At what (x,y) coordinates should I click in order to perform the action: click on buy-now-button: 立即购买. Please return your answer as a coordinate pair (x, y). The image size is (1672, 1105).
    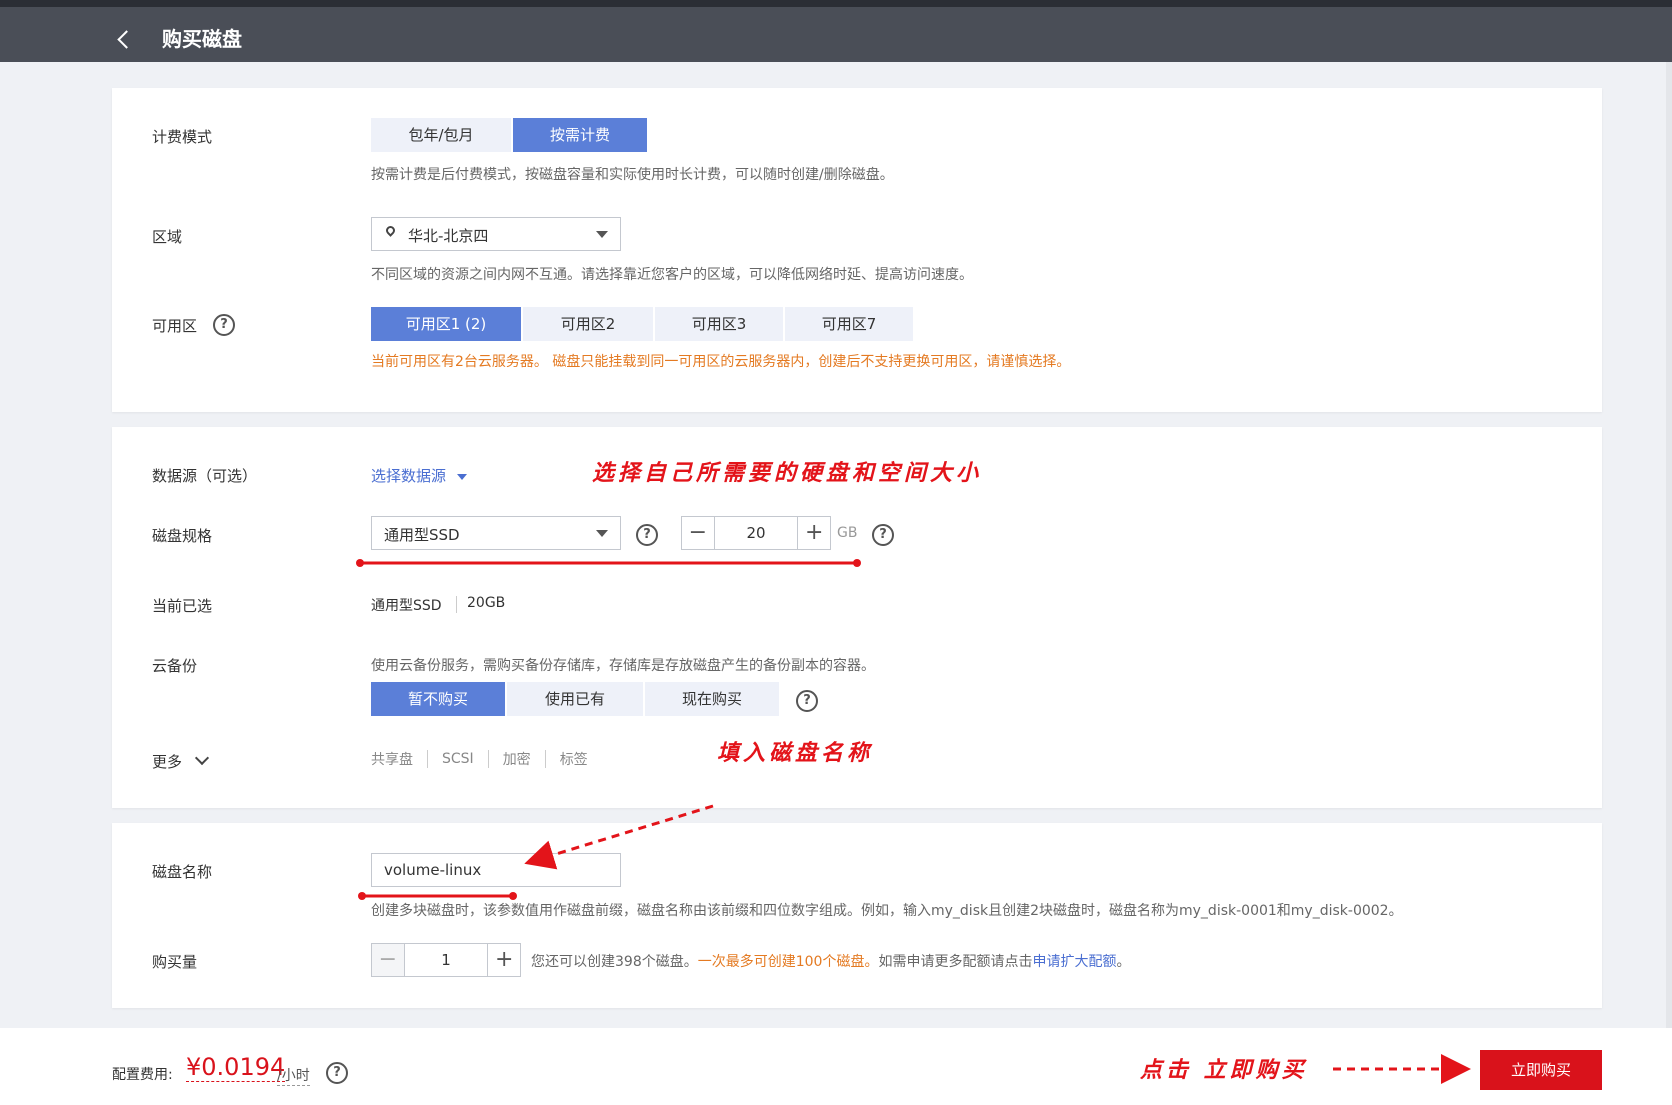
    Looking at the image, I should click on (1541, 1070).